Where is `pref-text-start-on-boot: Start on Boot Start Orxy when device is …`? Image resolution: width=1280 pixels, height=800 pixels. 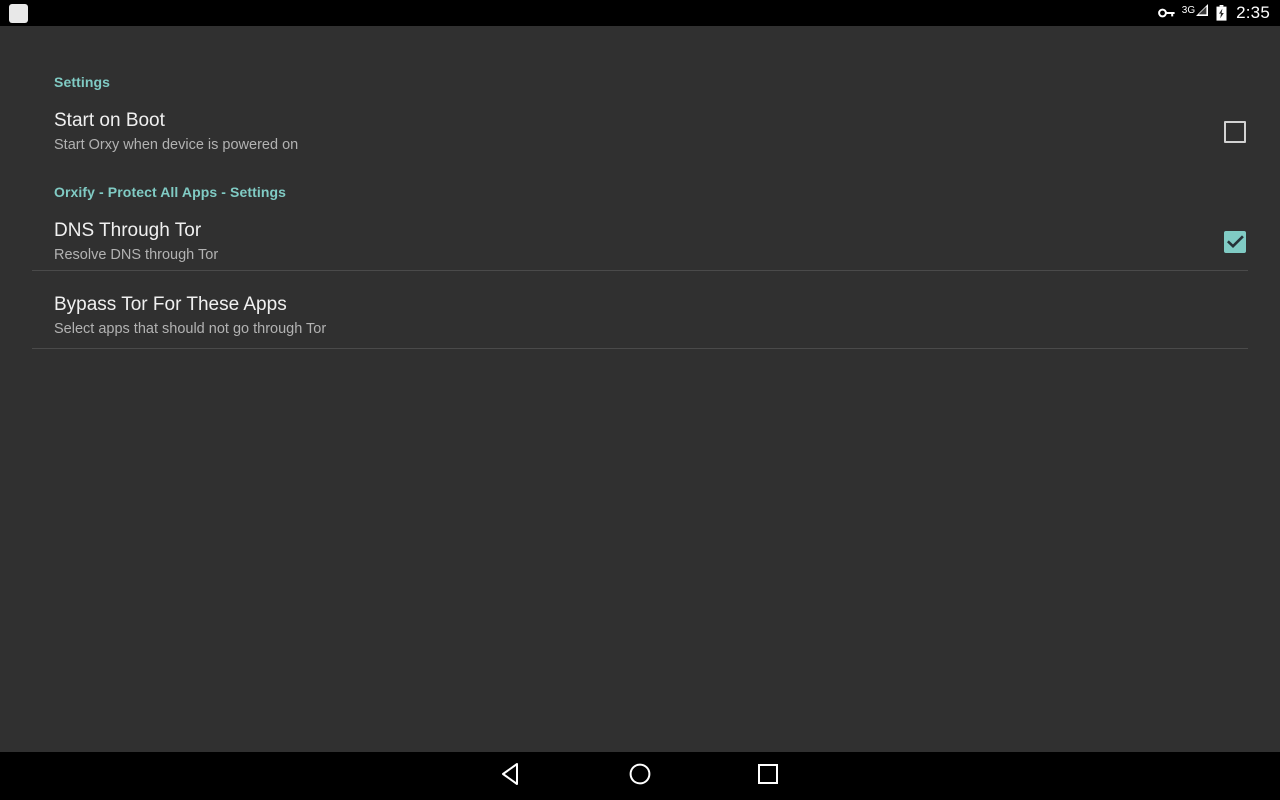
pref-text-start-on-boot: Start on Boot Start Orxy when device is … is located at coordinates (176, 132).